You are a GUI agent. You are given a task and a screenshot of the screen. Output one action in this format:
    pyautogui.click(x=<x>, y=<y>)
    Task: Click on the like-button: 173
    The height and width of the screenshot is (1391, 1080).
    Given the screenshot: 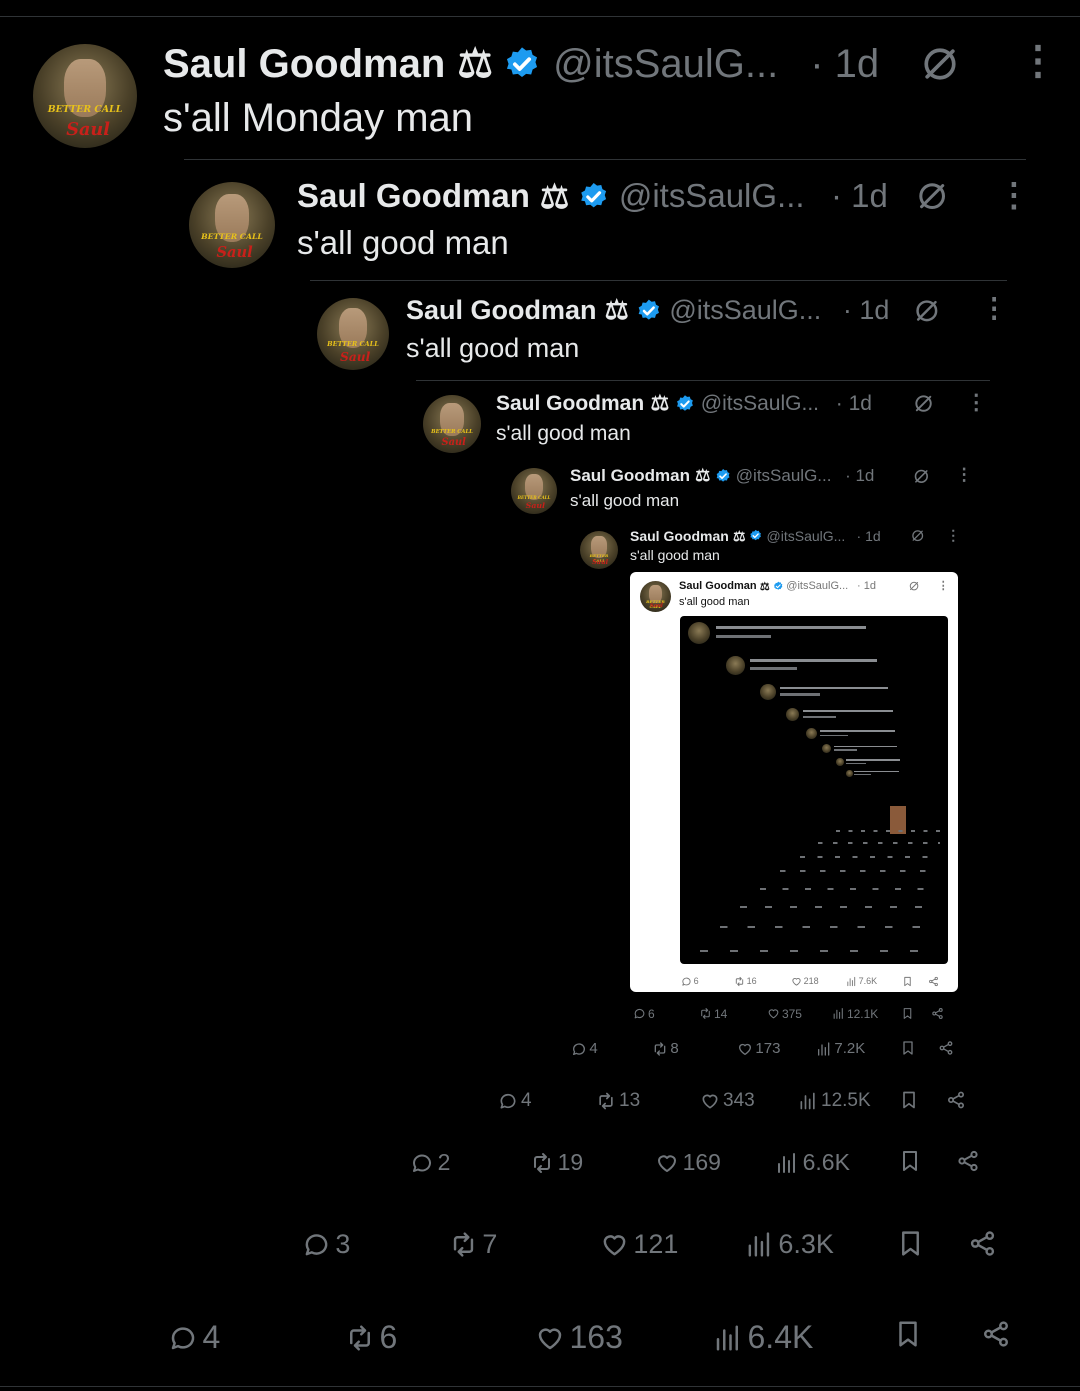 What is the action you would take?
    pyautogui.click(x=758, y=1048)
    